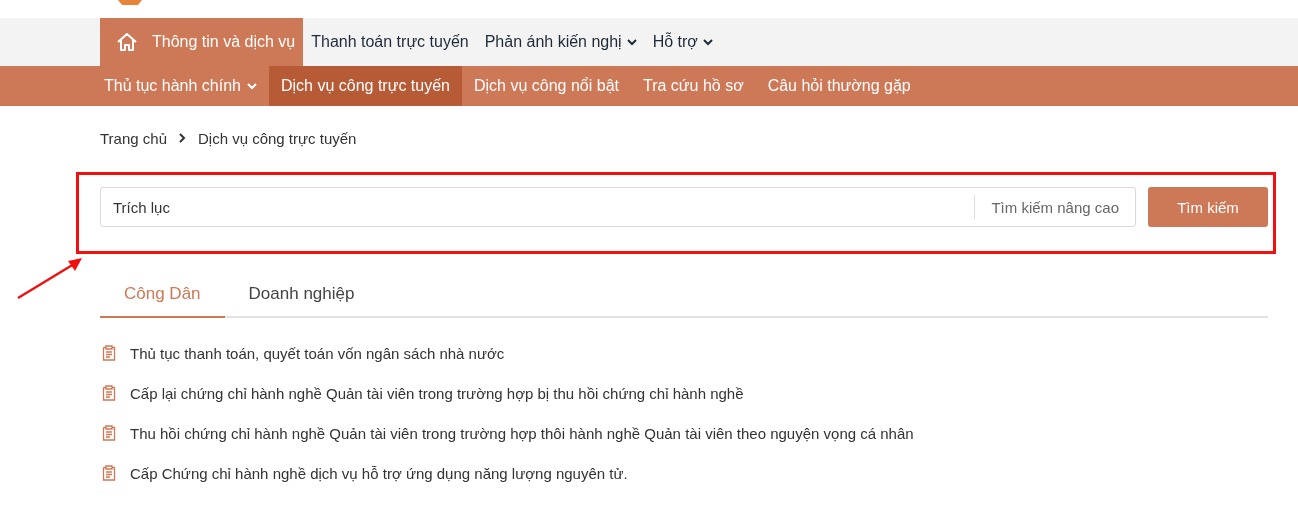 This screenshot has height=518, width=1298. What do you see at coordinates (390, 42) in the screenshot?
I see `nav-item: Thanh toán trực tuyến` at bounding box center [390, 42].